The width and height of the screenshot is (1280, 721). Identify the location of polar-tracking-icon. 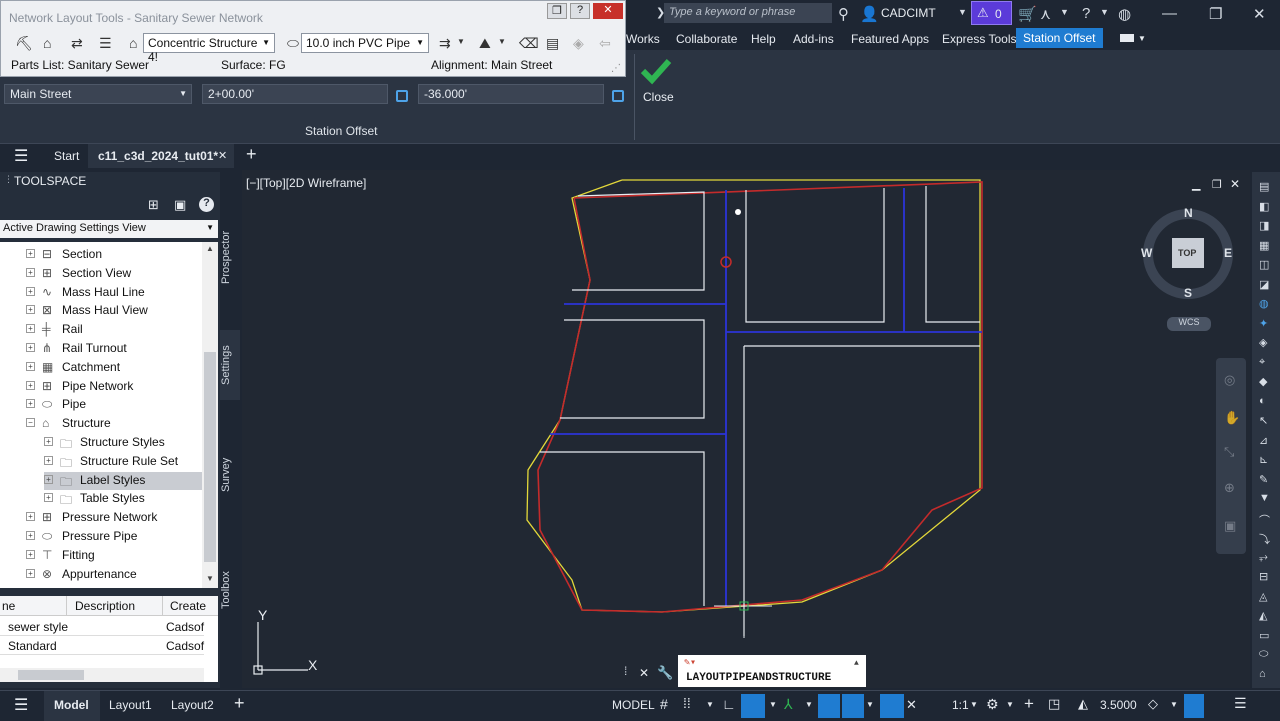
(753, 706).